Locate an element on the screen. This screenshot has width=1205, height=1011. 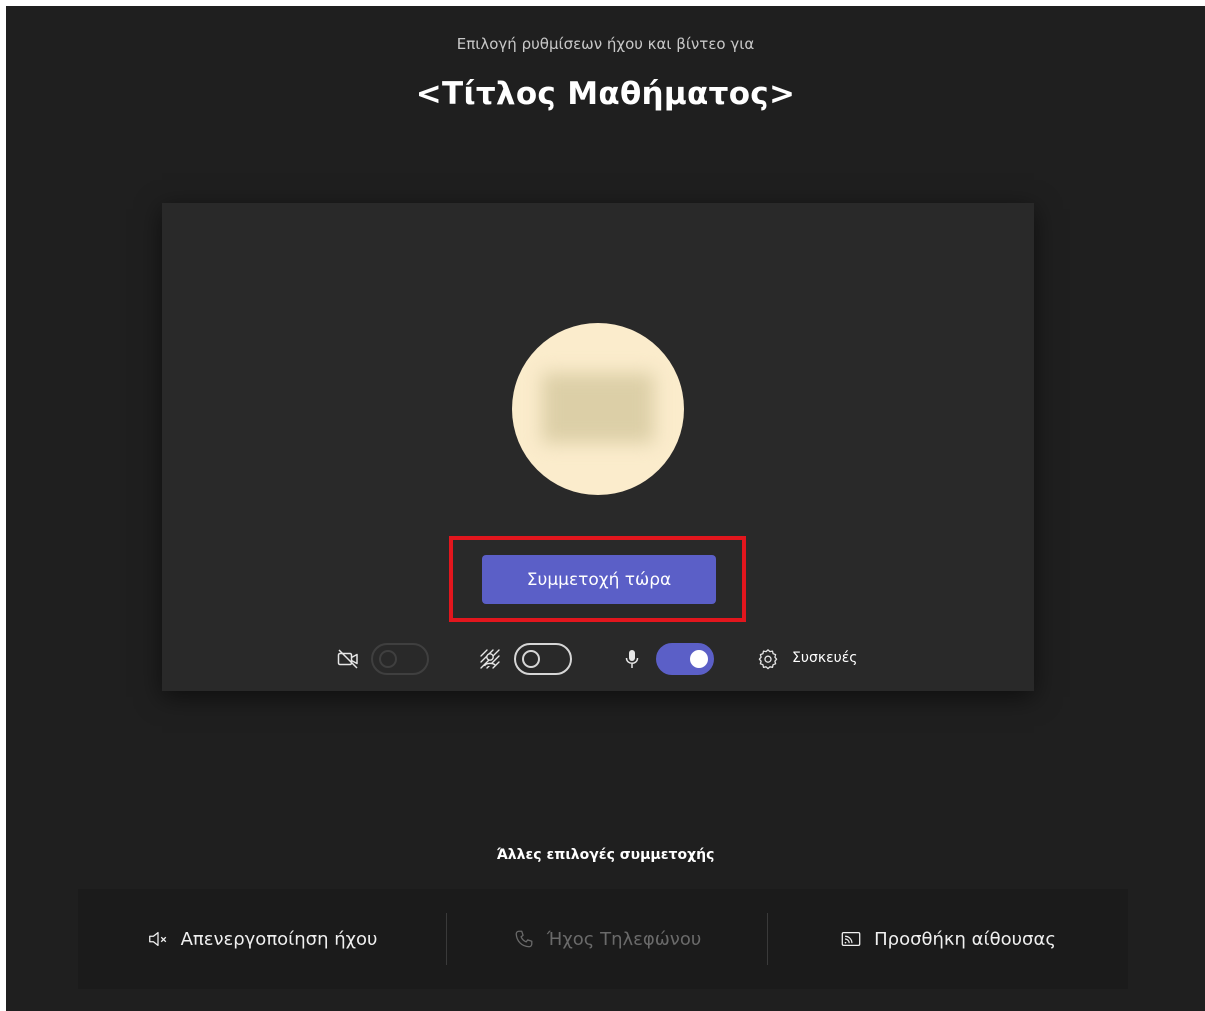
audio-off-option: Απενεργοποίηση ήχου is located at coordinates (262, 939).